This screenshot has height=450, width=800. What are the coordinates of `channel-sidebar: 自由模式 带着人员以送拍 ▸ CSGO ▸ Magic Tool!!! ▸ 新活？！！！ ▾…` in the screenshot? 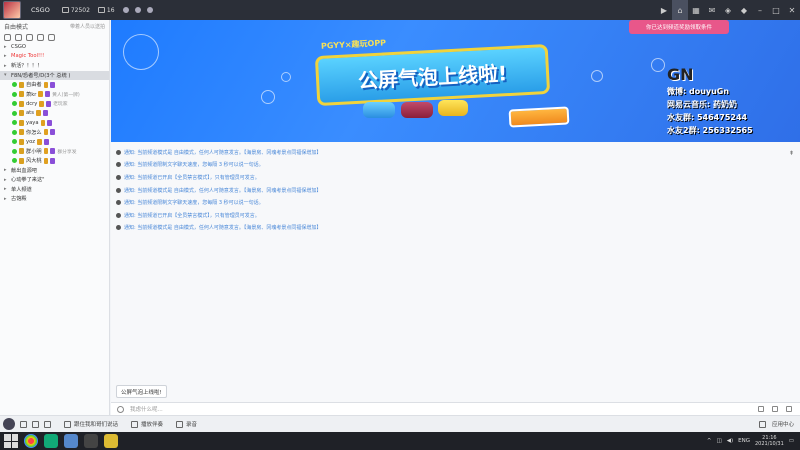 It's located at (55, 217).